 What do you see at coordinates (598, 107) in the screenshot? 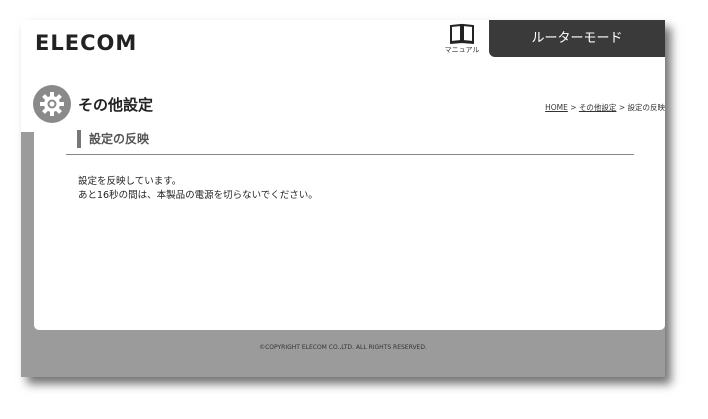
I see `breadcrumb-other-settings-link: その他設定` at bounding box center [598, 107].